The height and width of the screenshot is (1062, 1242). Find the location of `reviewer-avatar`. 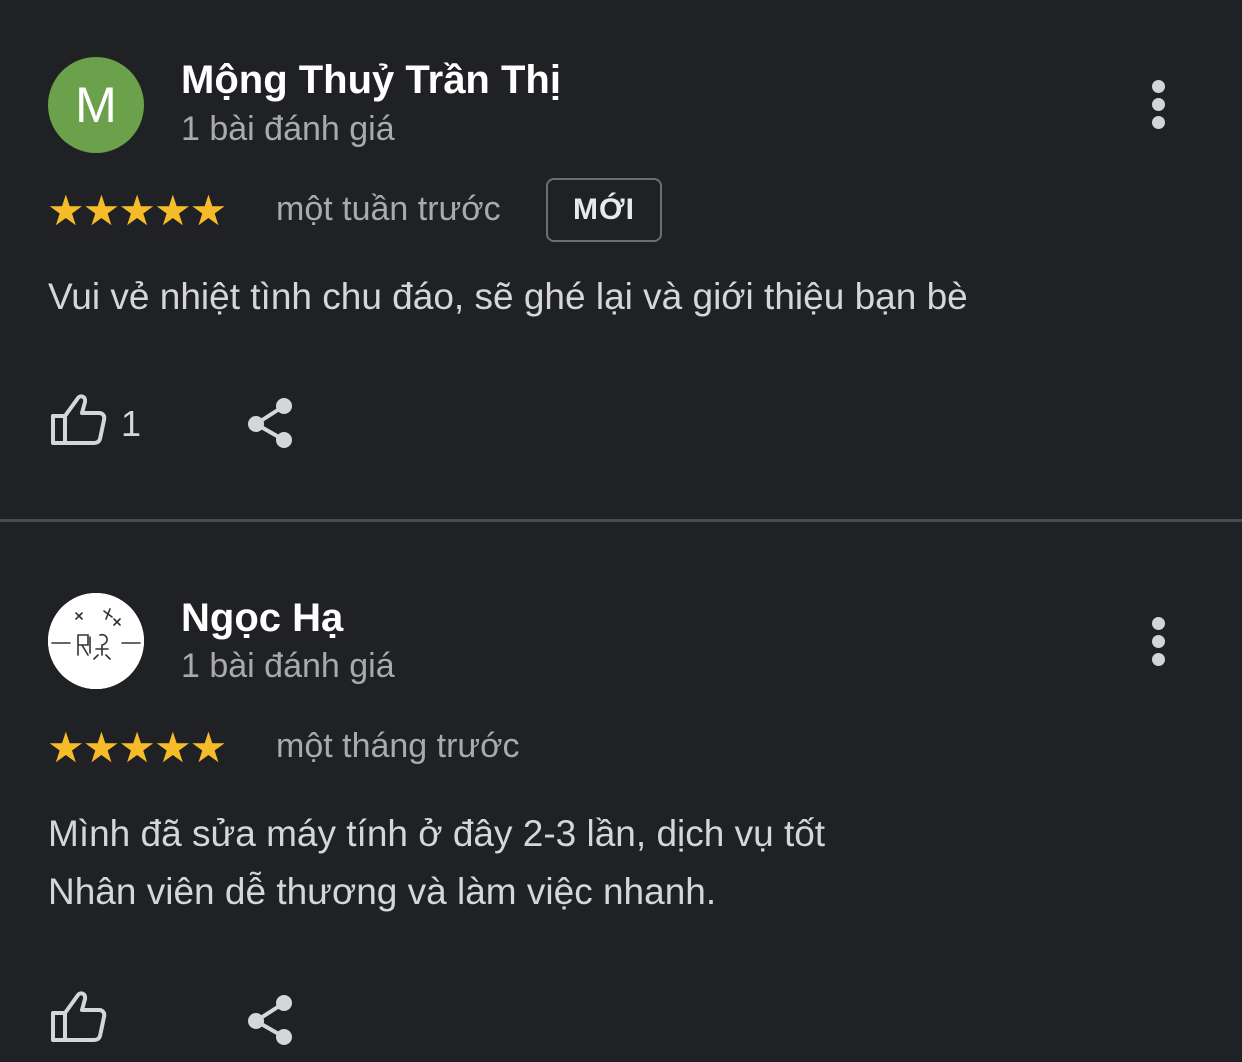

reviewer-avatar is located at coordinates (96, 641).